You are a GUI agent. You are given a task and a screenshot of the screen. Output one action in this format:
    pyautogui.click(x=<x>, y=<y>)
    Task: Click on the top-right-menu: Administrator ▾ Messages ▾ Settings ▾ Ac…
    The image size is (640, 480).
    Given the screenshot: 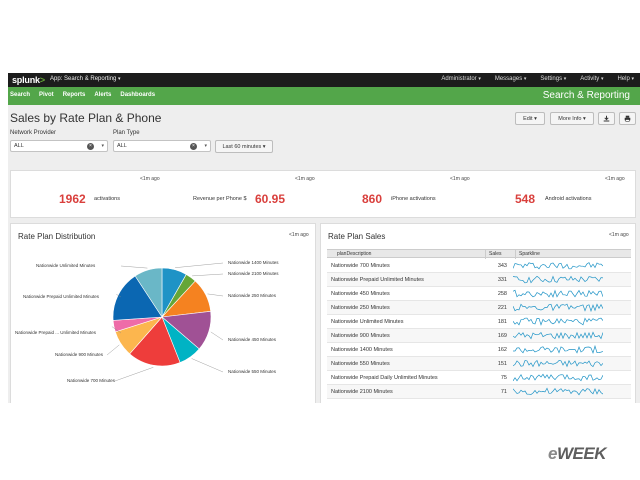 What is the action you would take?
    pyautogui.click(x=537, y=79)
    